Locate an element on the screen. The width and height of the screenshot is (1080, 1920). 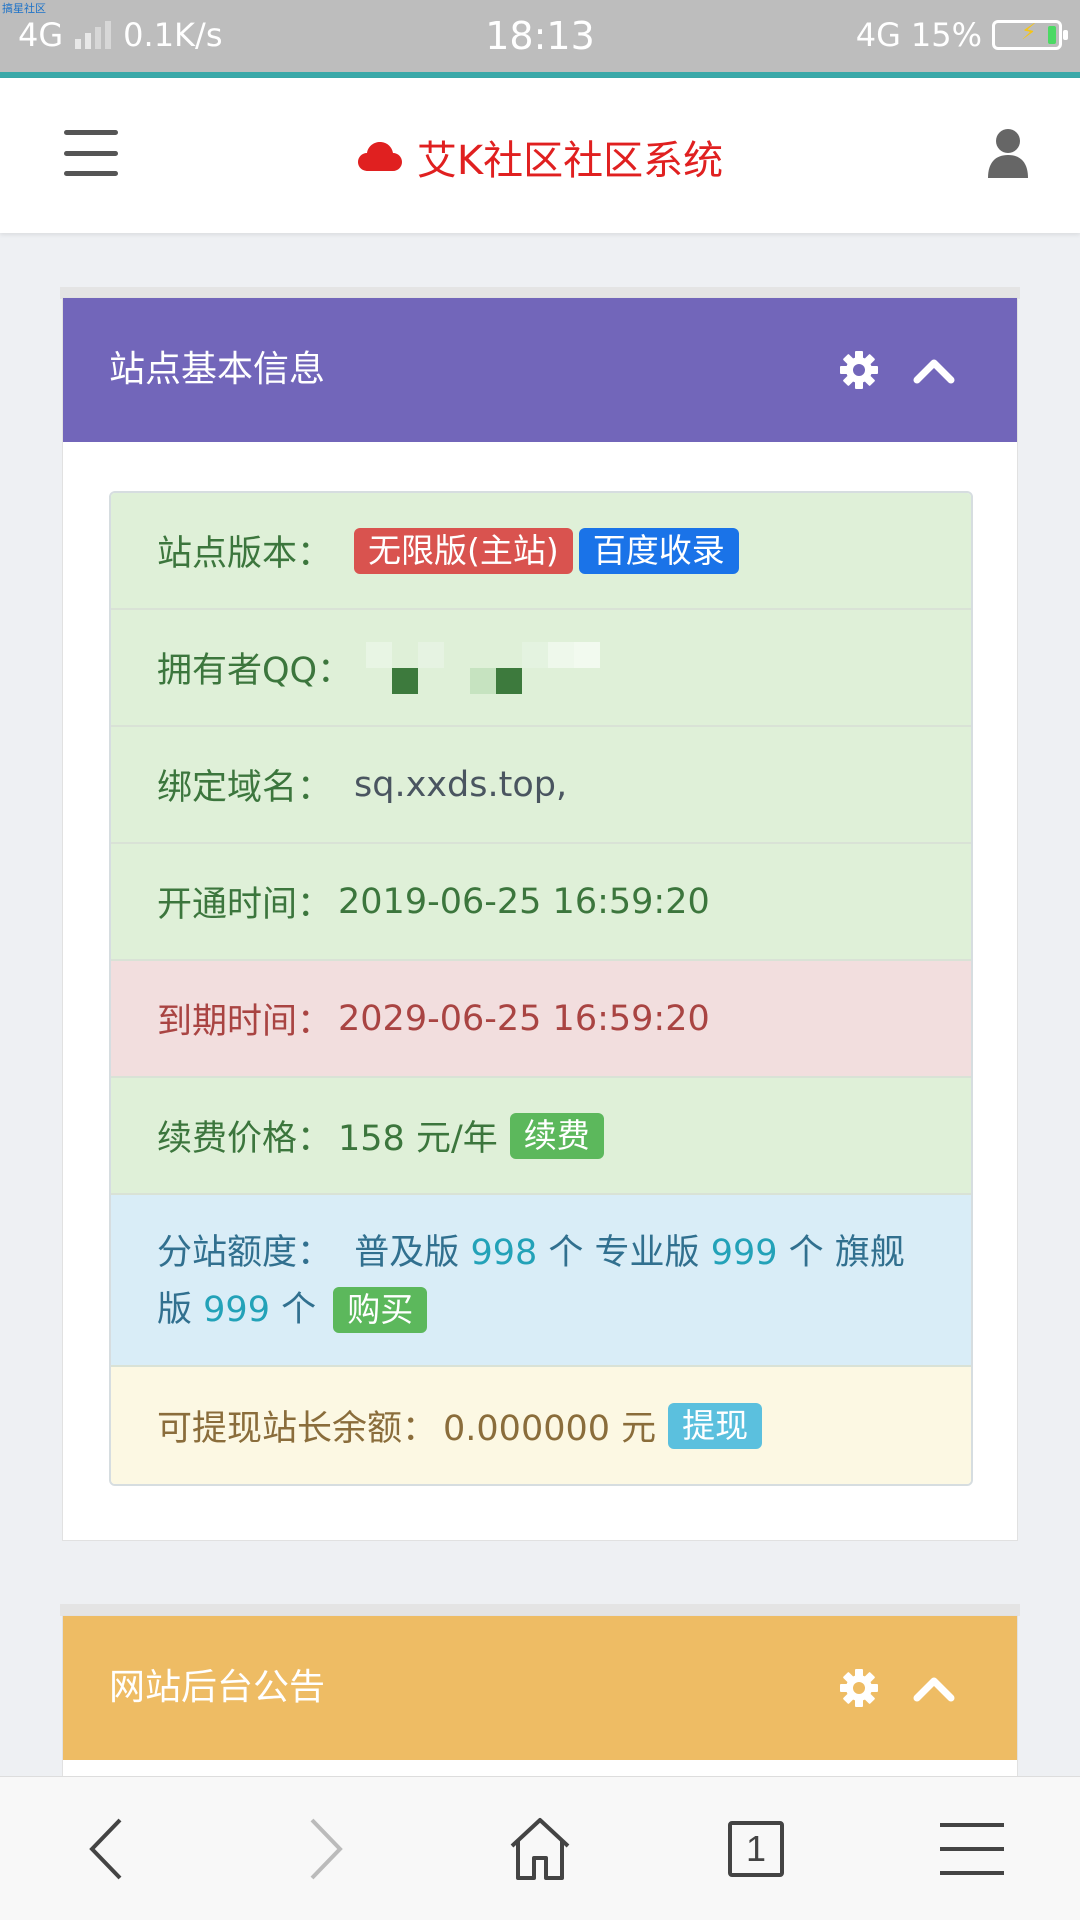
row-version: 站点版本： 无限版(主站) 百度收录 is located at coordinates (541, 551).